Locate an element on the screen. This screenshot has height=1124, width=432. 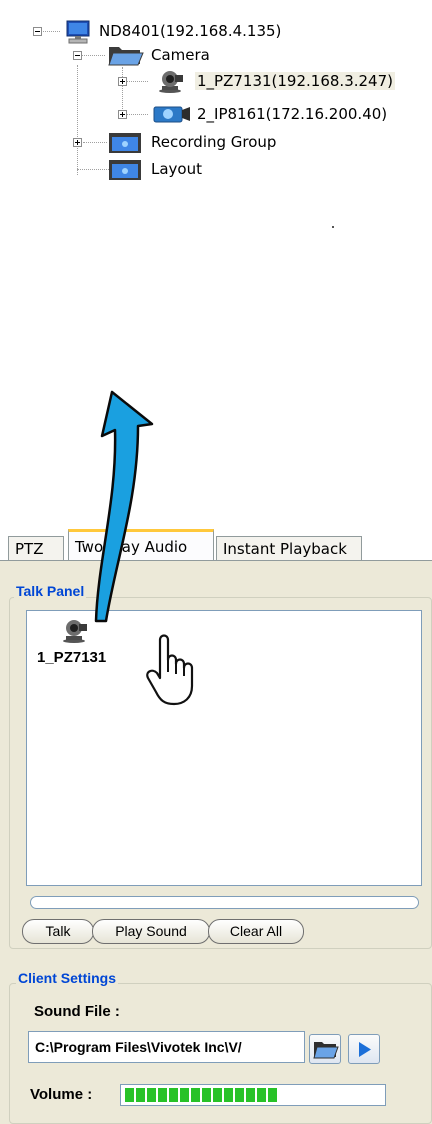
tree-node-camera-2: 2_IP8161(172.16.200.40) is located at coordinates (292, 114).